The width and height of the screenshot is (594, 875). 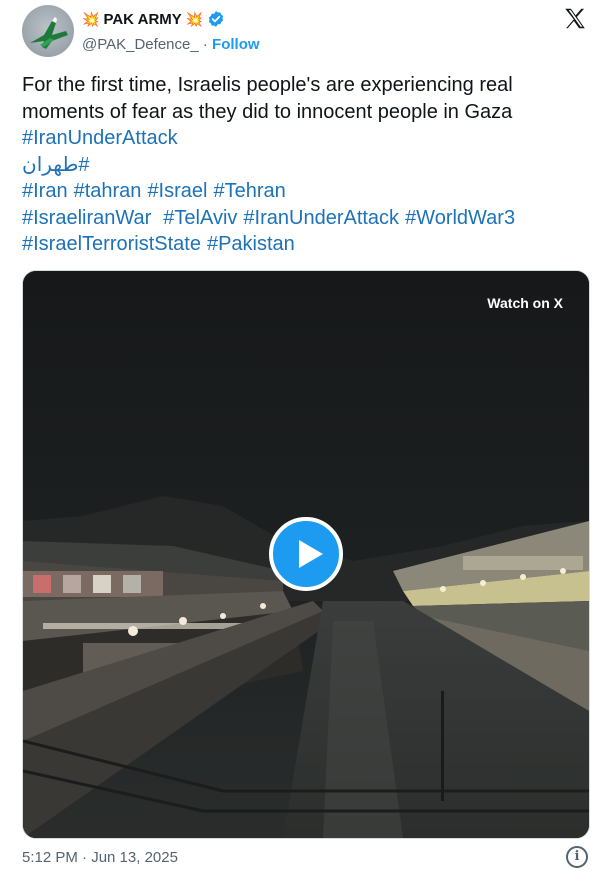 What do you see at coordinates (56, 165) in the screenshot?
I see `hashtag-link: #طهران` at bounding box center [56, 165].